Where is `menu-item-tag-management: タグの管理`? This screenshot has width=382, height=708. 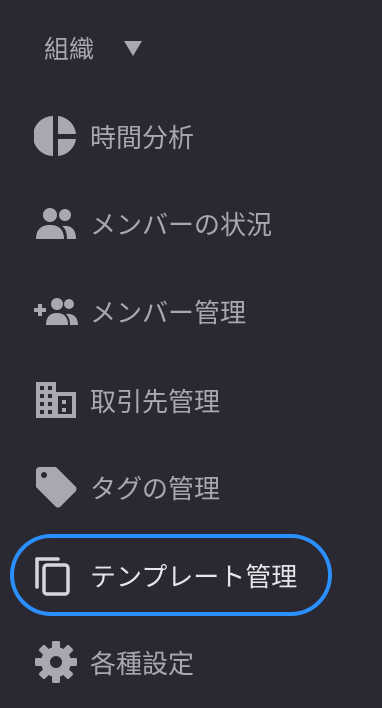 menu-item-tag-management: タグの管理 is located at coordinates (127, 487).